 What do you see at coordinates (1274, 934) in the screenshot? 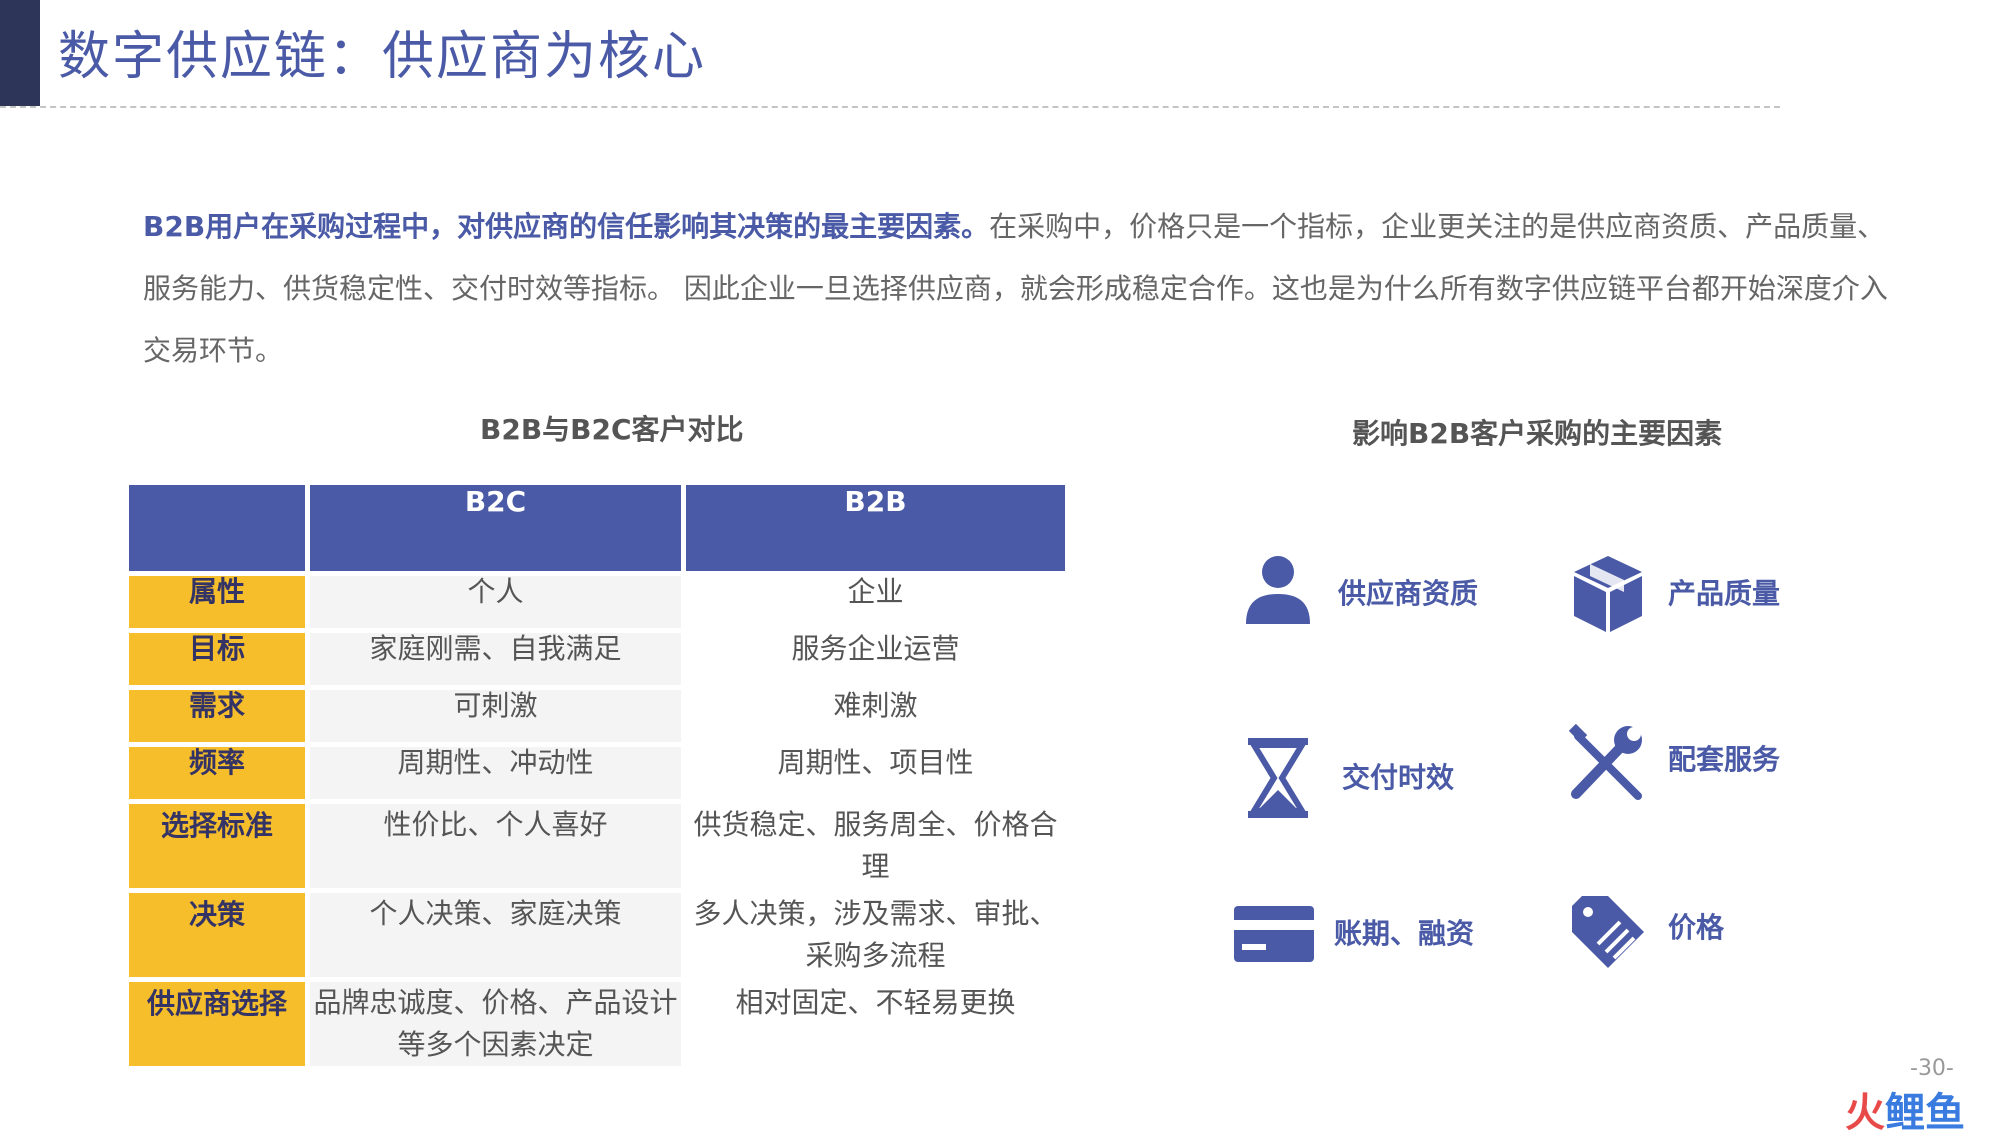
I see `credit-card-icon` at bounding box center [1274, 934].